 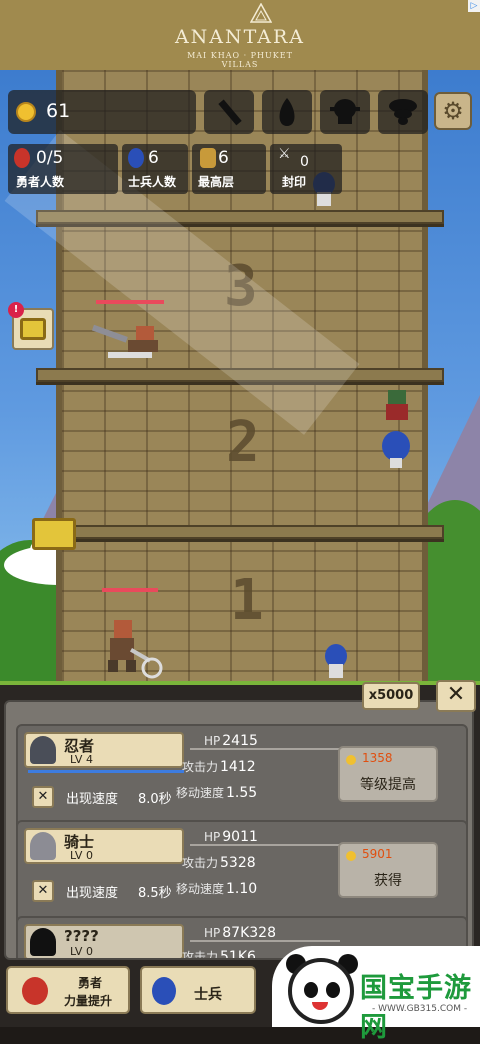 I want to click on treasure-notice: !, so click(x=31, y=326).